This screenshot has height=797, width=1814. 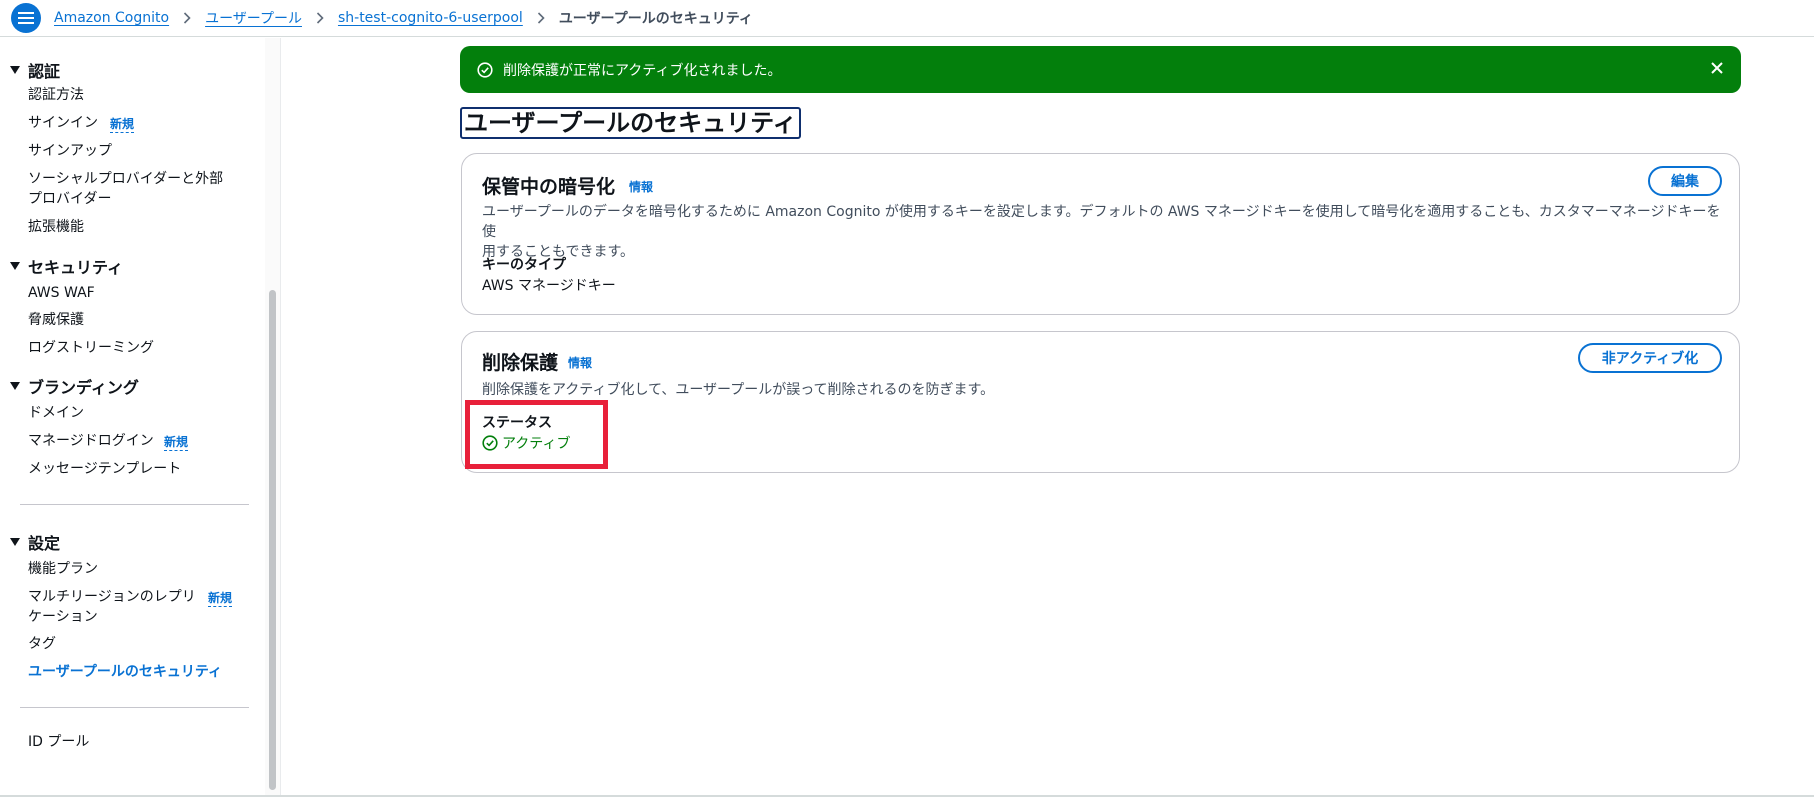 I want to click on section-settings-toggle: 設定, so click(x=35, y=542).